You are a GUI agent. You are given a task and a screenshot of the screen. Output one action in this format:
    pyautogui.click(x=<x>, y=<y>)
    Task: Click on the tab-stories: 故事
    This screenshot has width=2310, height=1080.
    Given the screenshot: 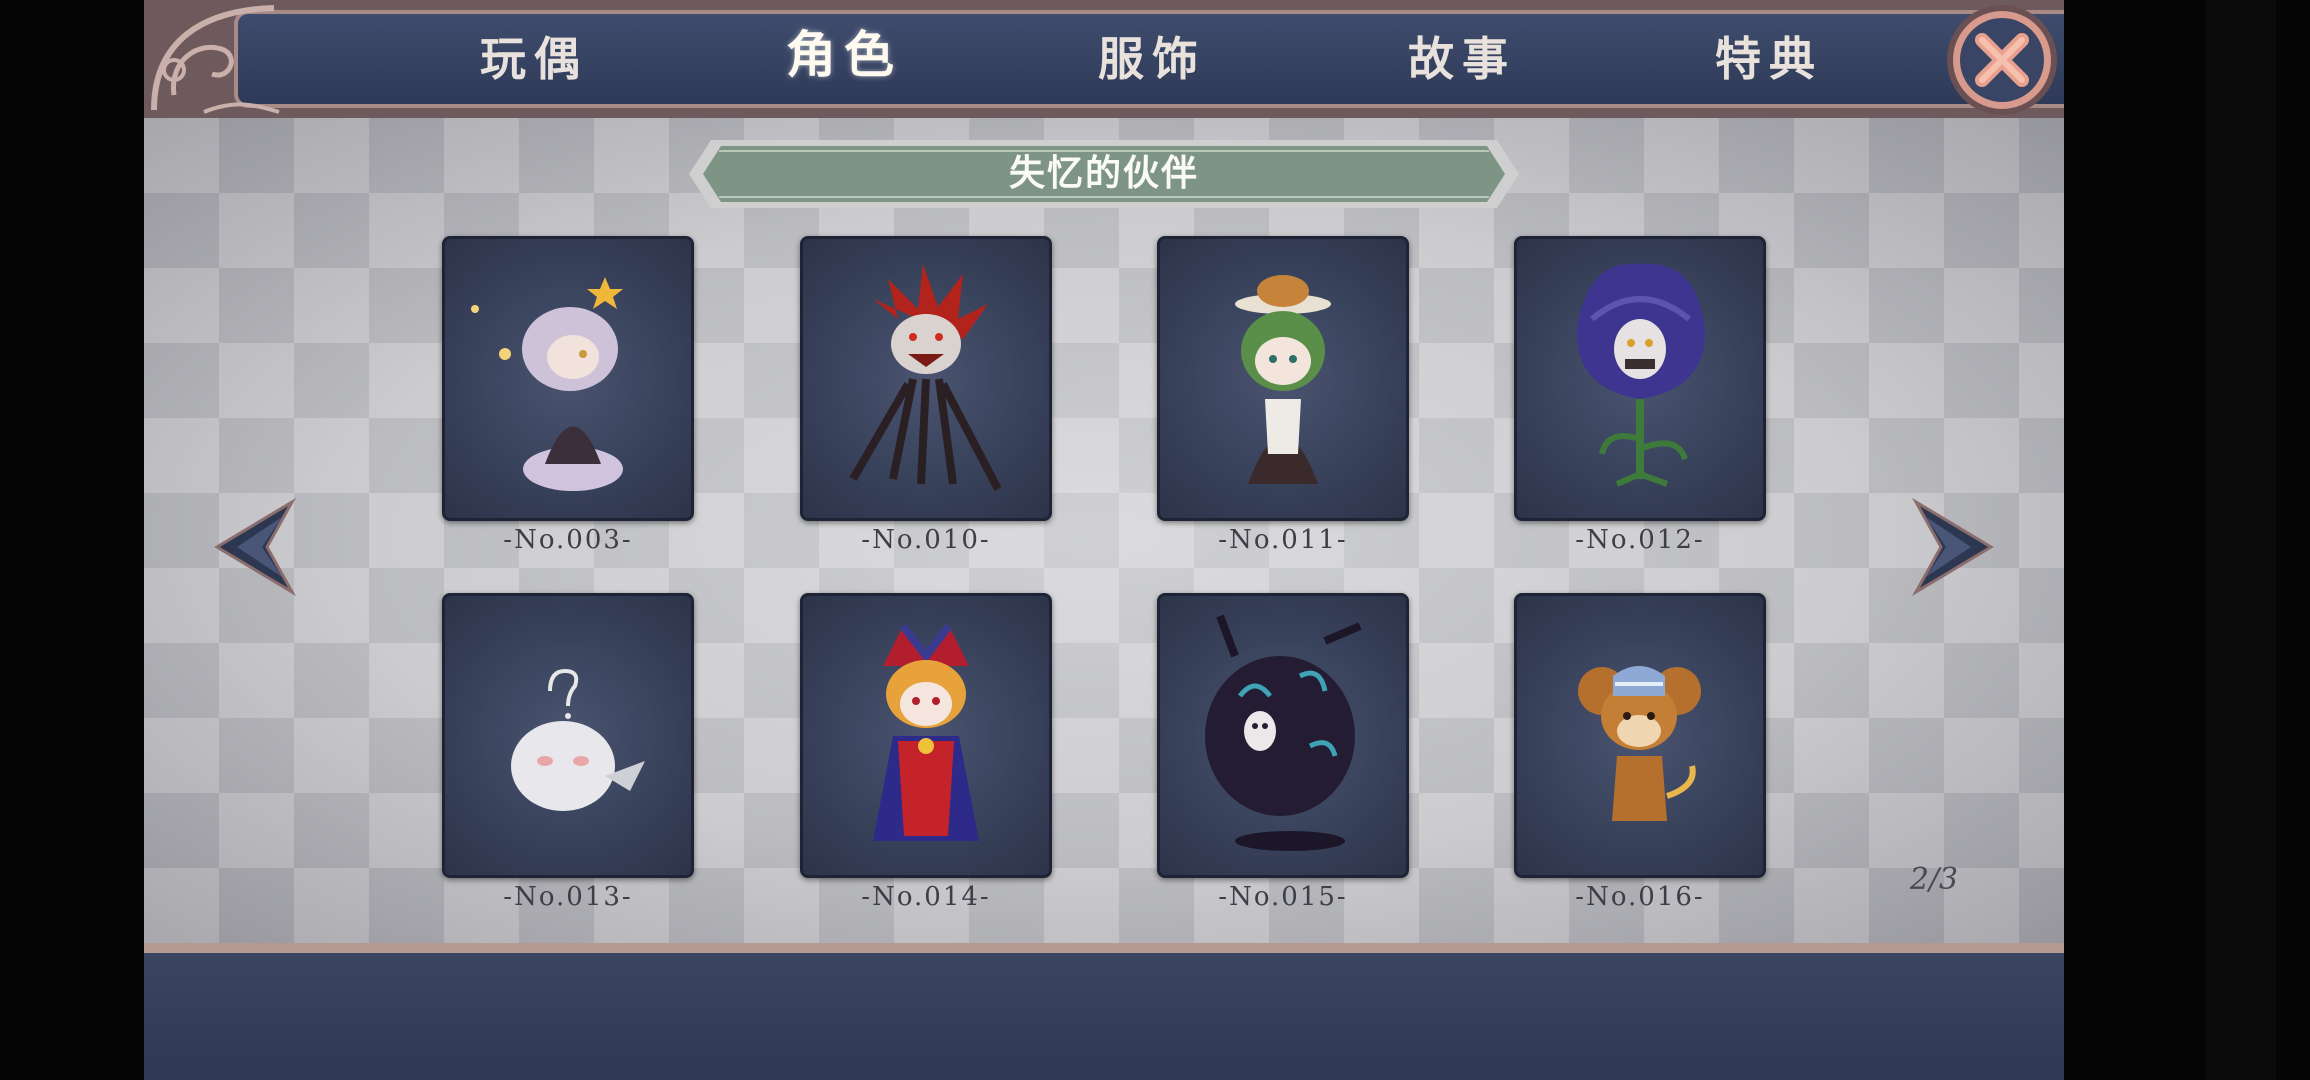 What is the action you would take?
    pyautogui.click(x=1462, y=59)
    